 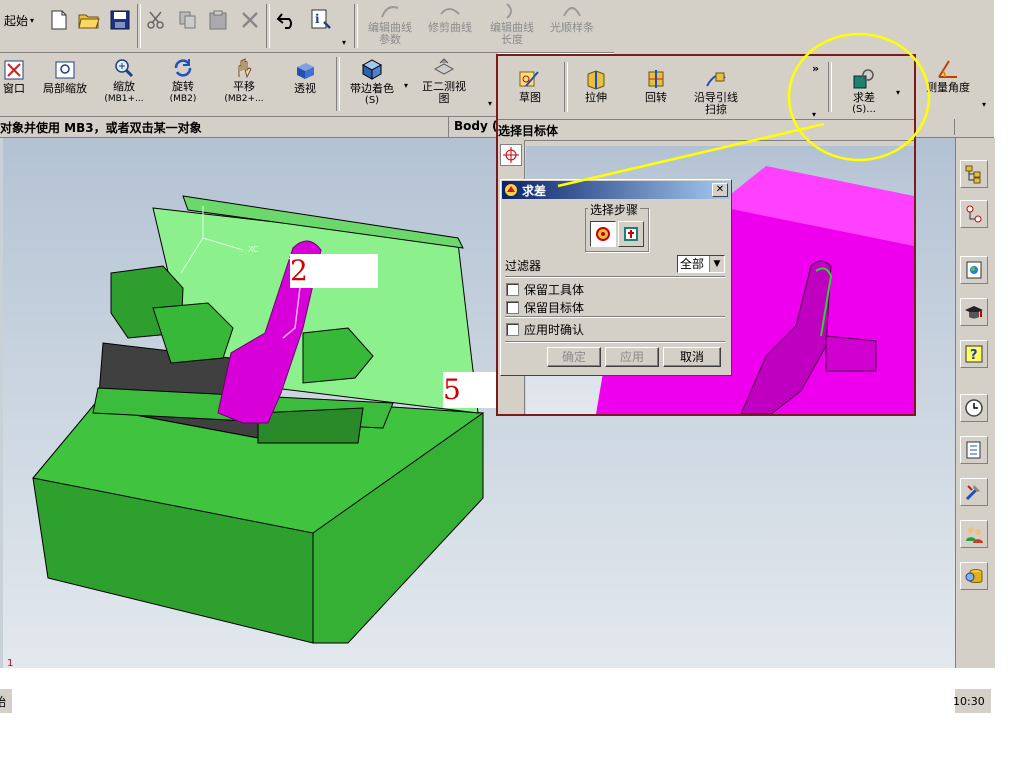 I want to click on target-body-step-button, so click(x=603, y=234).